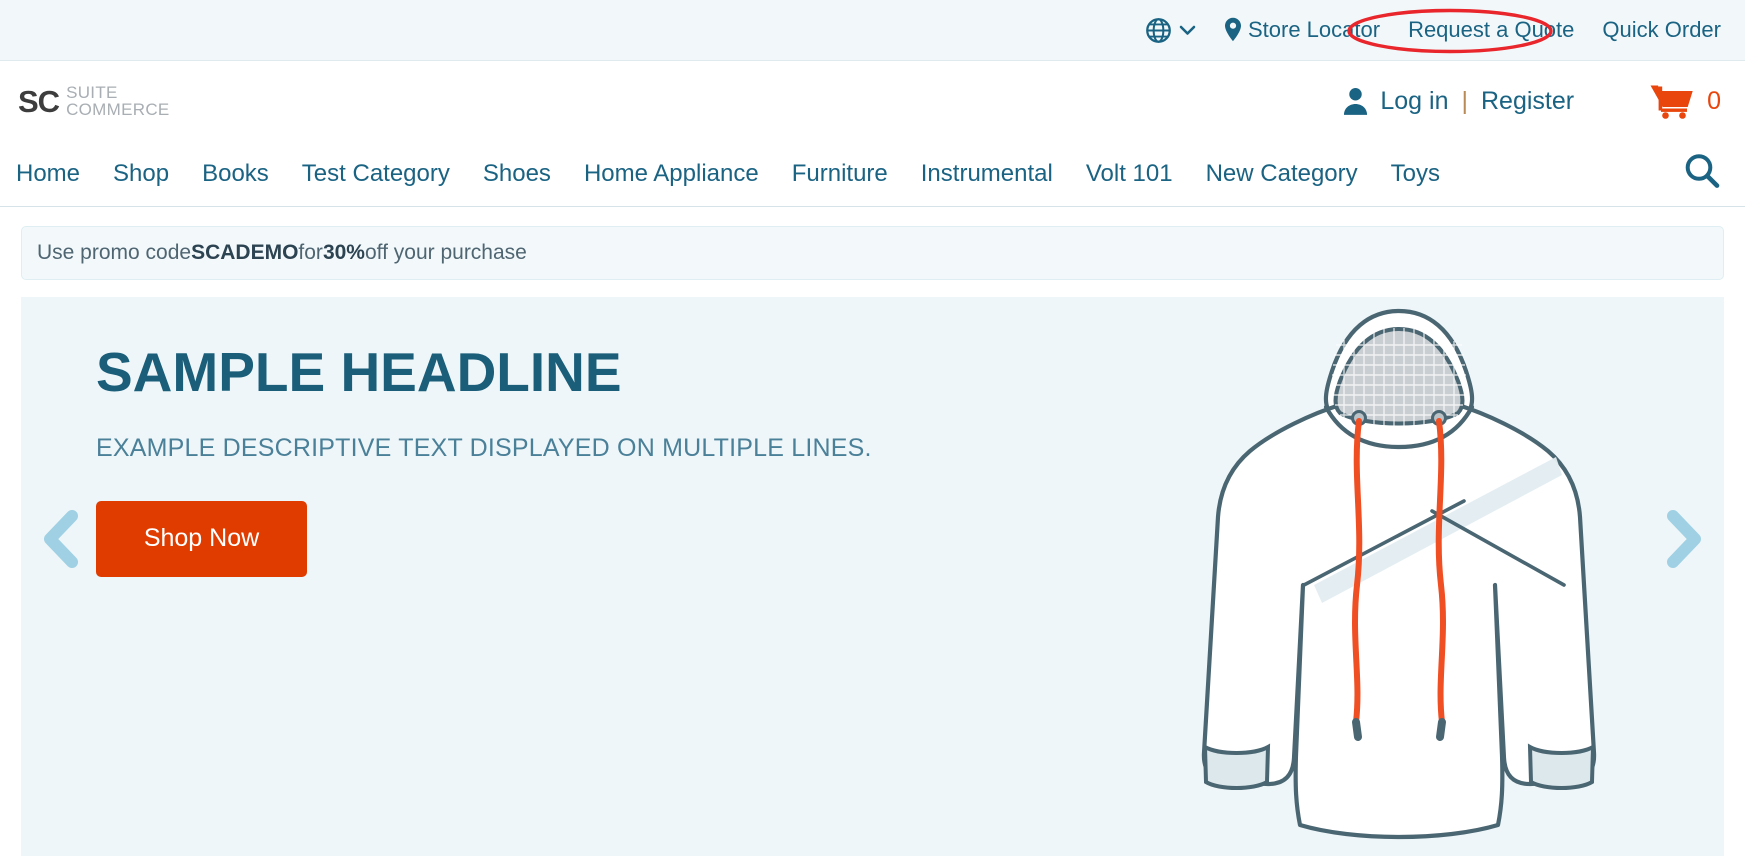  Describe the element at coordinates (529, 174) in the screenshot. I see `nav-item-shoes: Shoes` at that location.